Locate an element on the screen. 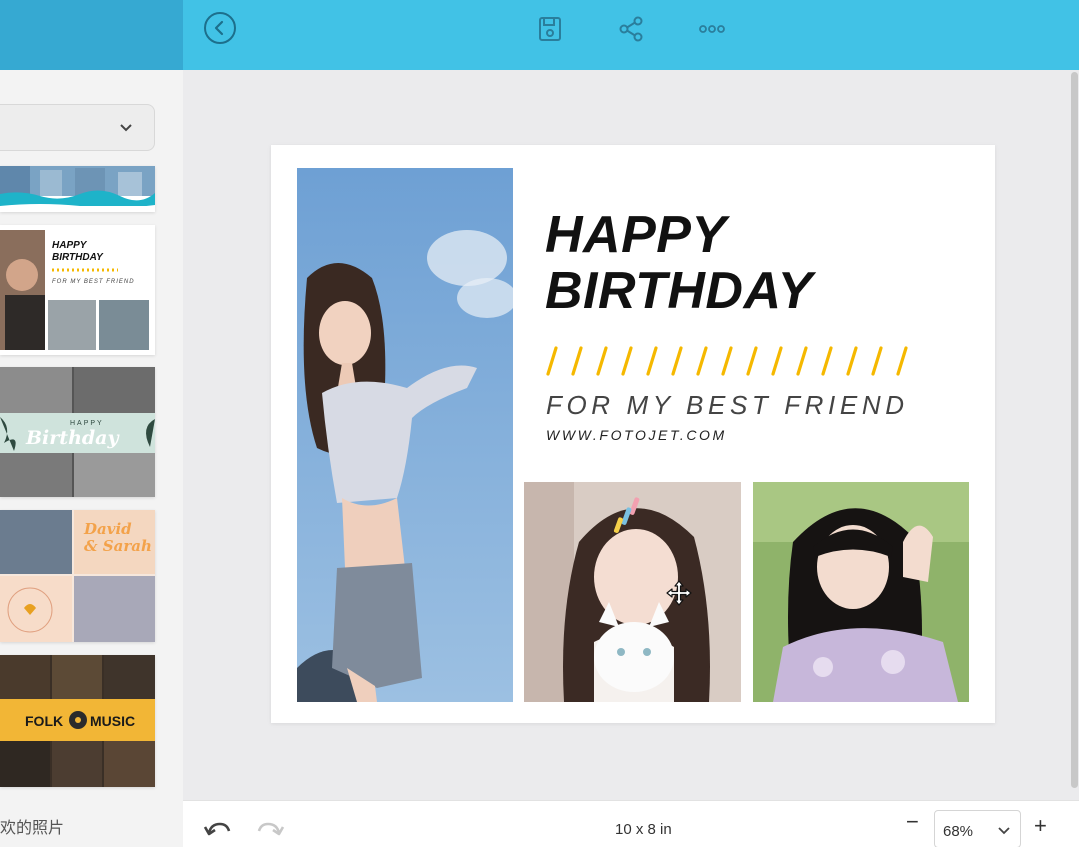 Image resolution: width=1079 pixels, height=847 pixels. toolbar-left-panel is located at coordinates (91, 35).